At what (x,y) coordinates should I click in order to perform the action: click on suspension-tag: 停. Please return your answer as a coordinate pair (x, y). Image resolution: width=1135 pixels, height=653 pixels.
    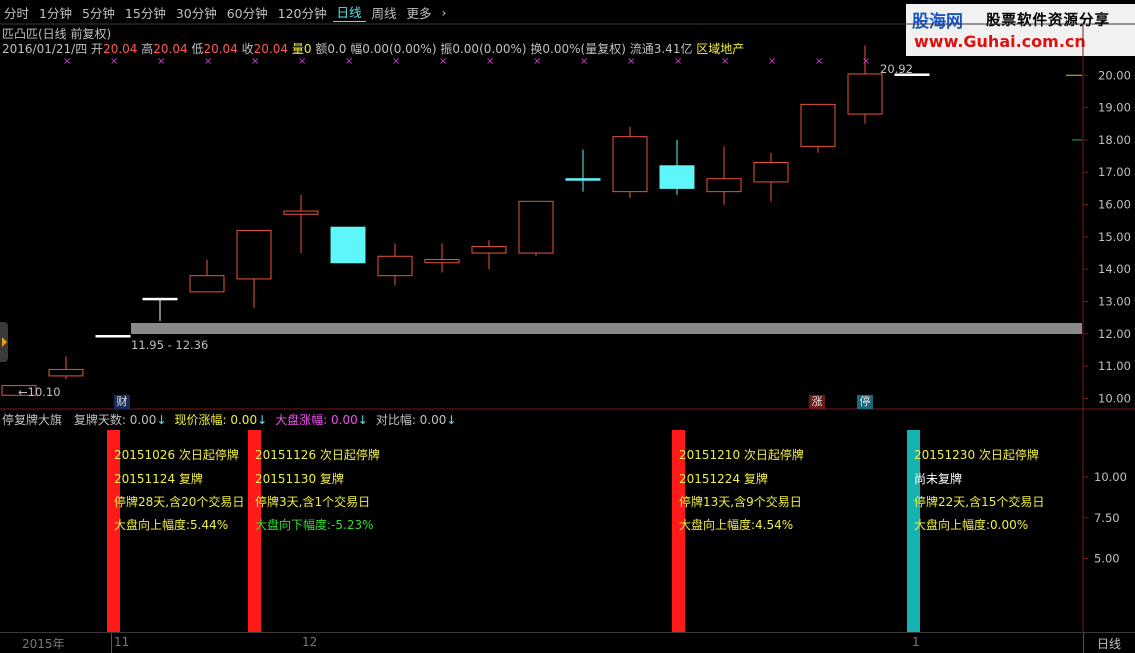
    Looking at the image, I should click on (865, 402).